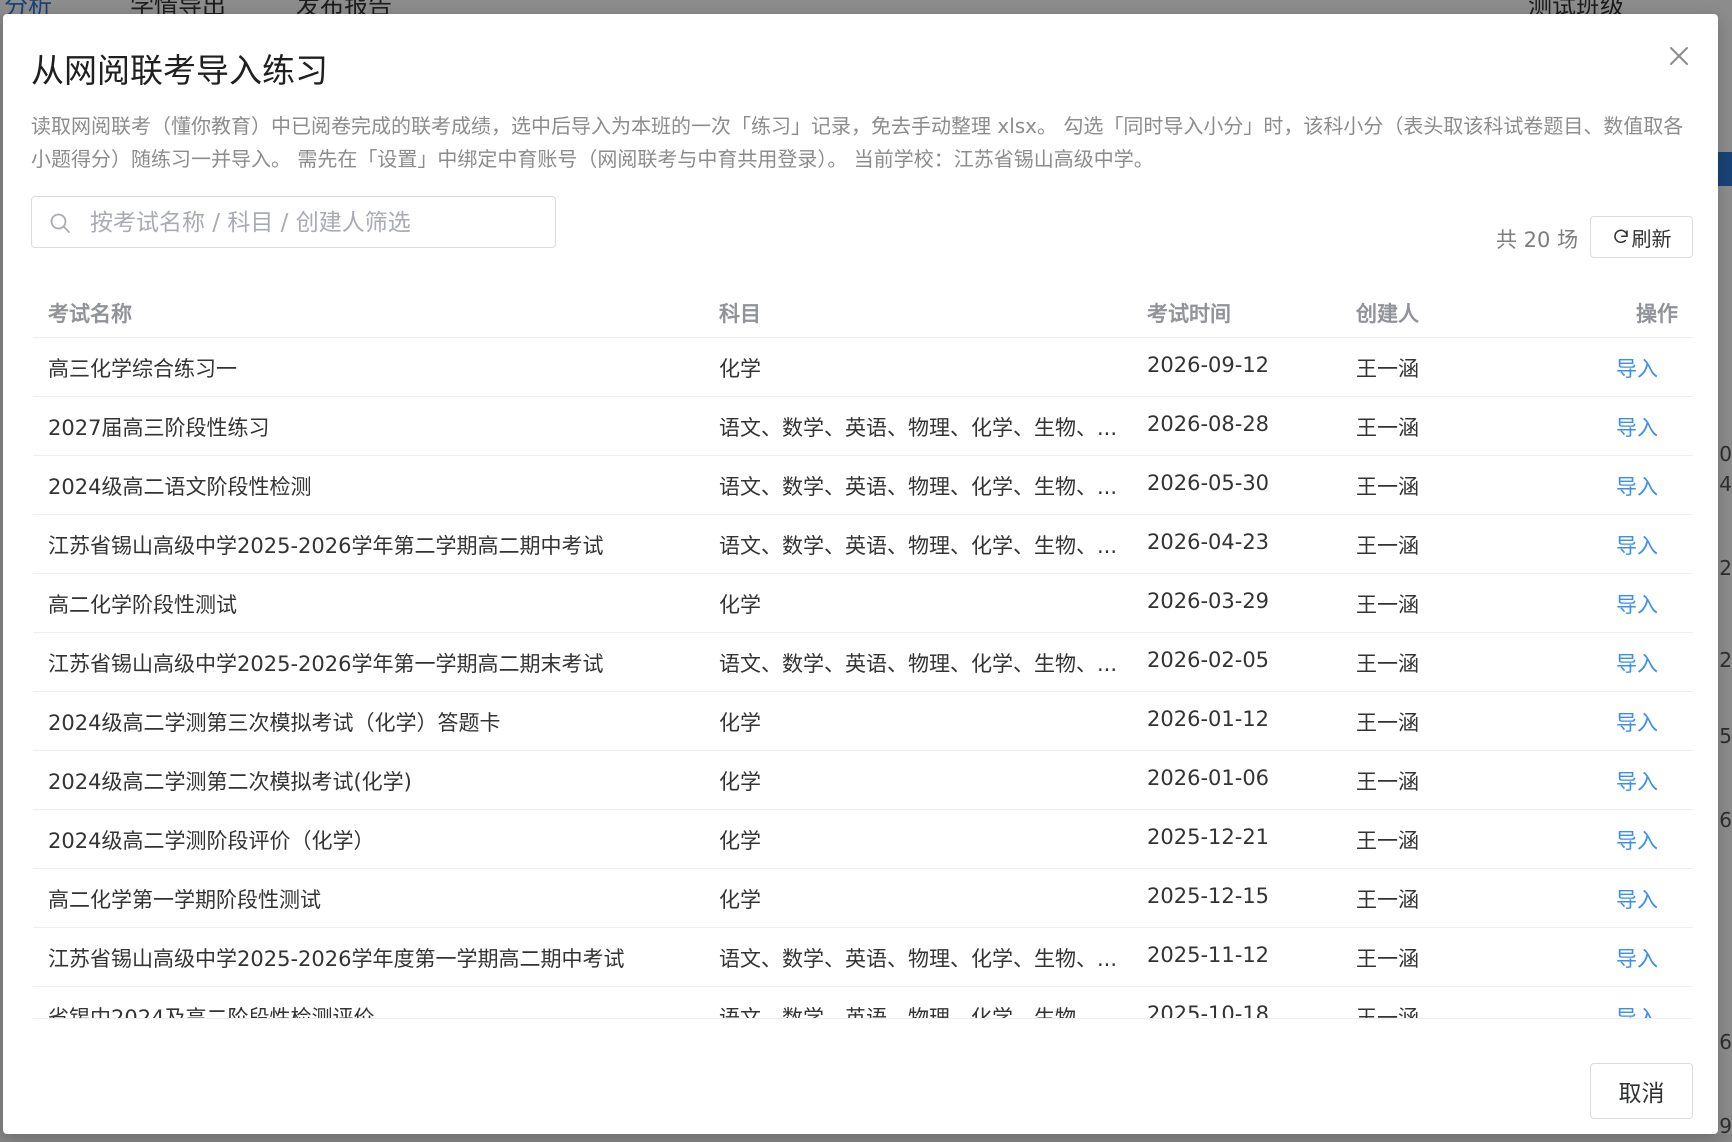  Describe the element at coordinates (317, 223) in the screenshot. I see `search-input` at that location.